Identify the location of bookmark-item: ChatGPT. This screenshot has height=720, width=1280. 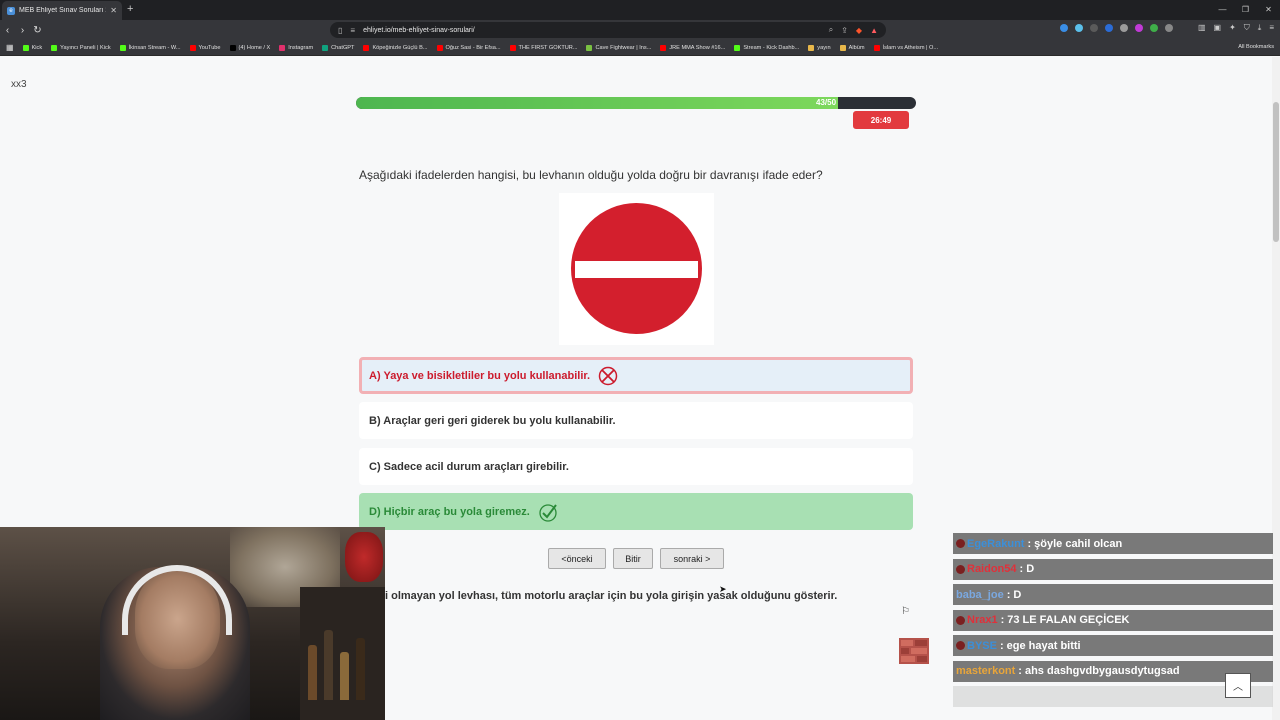
(338, 47).